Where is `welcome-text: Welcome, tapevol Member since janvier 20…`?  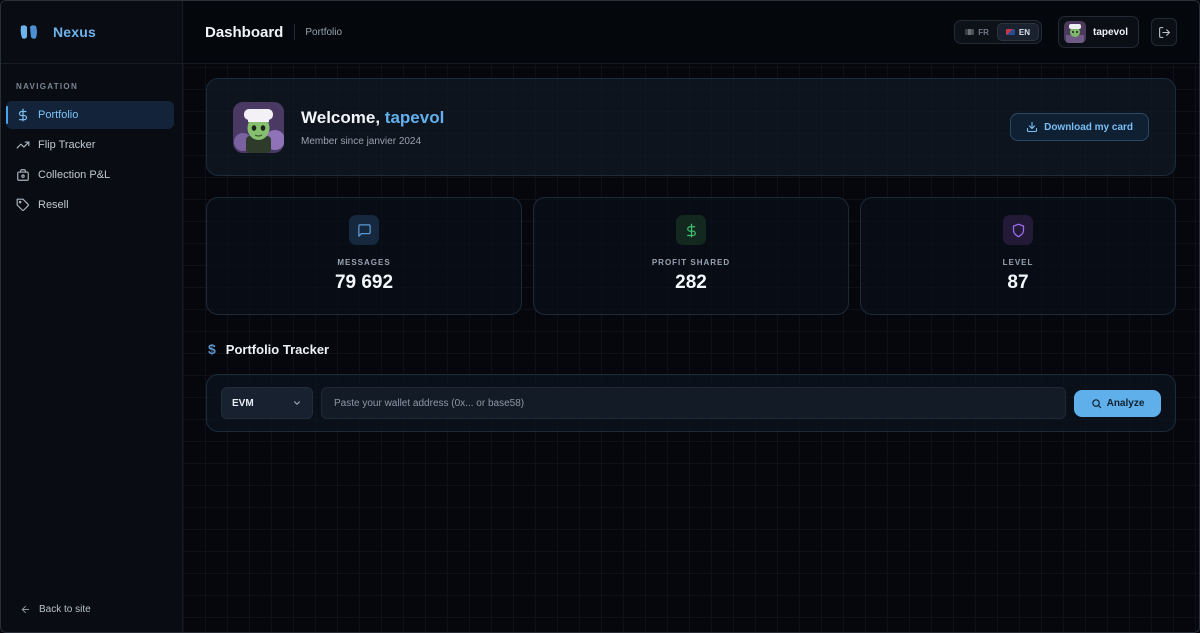 welcome-text: Welcome, tapevol Member since janvier 20… is located at coordinates (372, 127).